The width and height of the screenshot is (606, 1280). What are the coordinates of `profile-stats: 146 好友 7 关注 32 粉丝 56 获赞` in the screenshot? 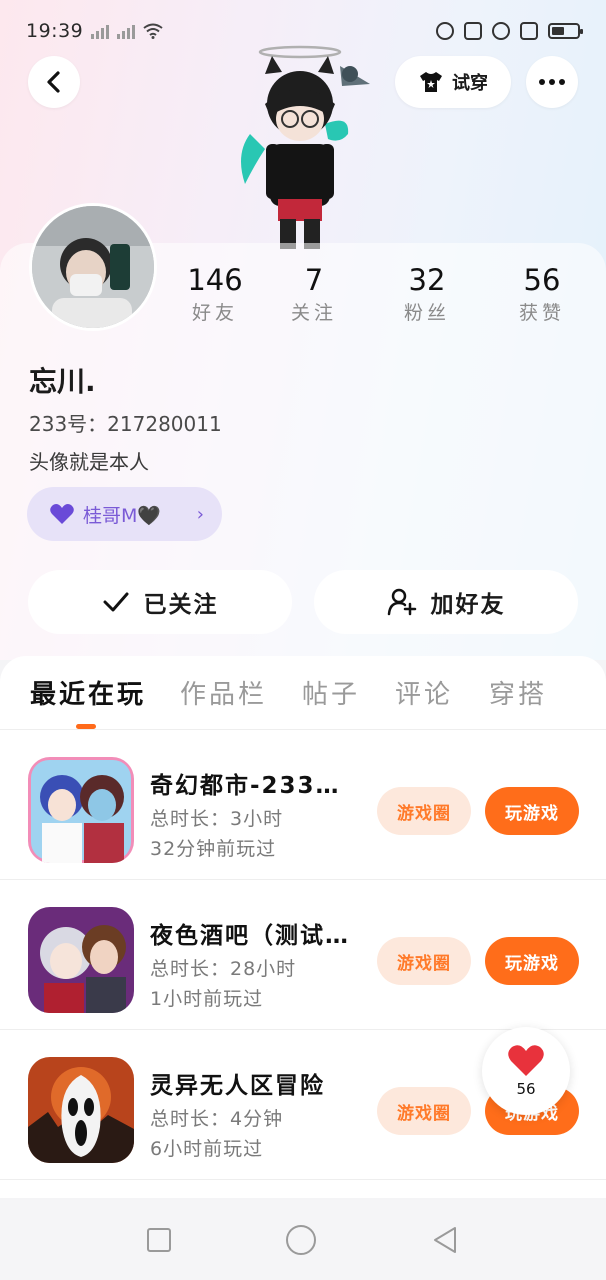 It's located at (380, 298).